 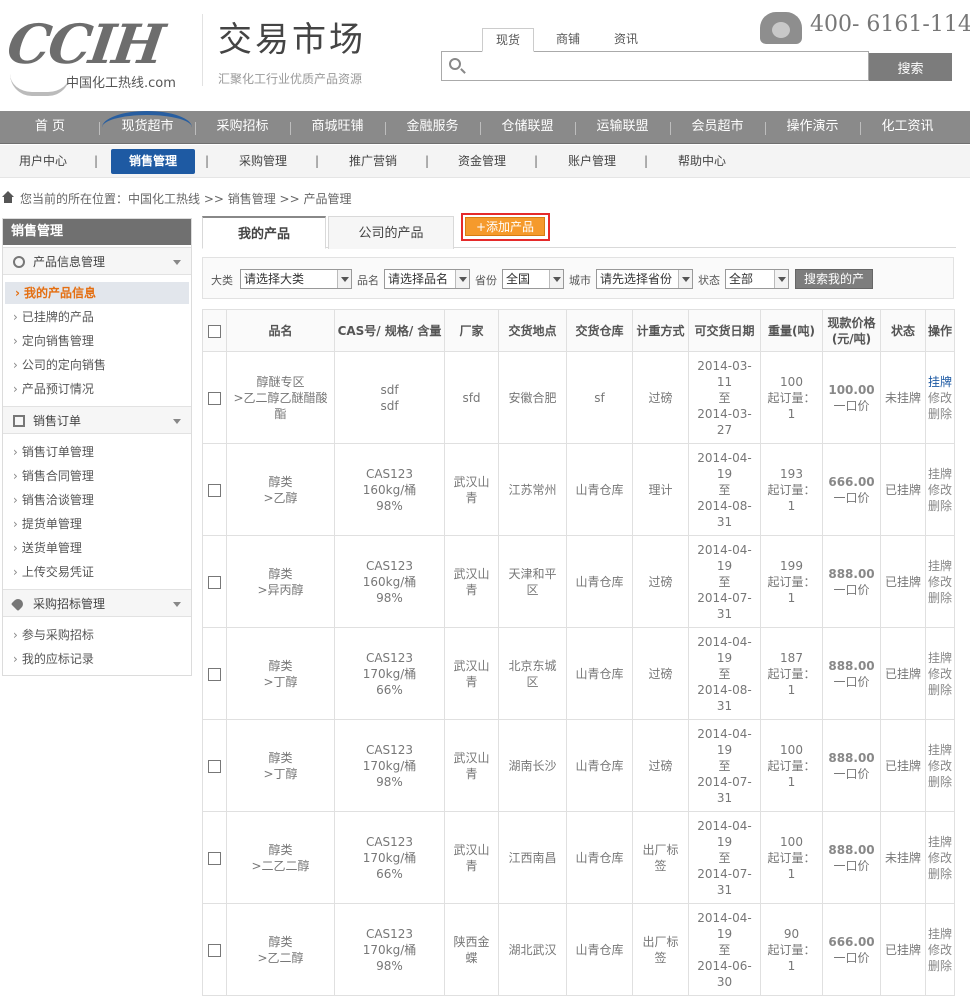 What do you see at coordinates (98, 54) in the screenshot?
I see `site-logo: CCIH 中国化工热线.com` at bounding box center [98, 54].